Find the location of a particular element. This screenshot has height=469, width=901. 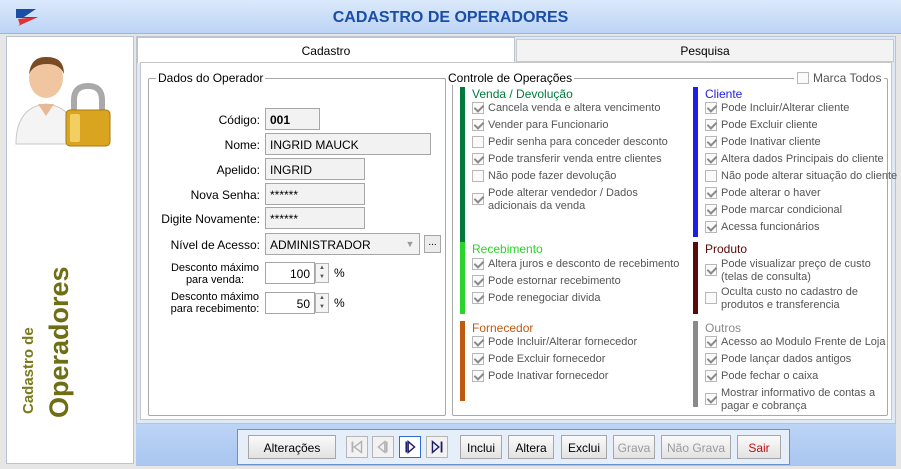

recebimento-section-bar is located at coordinates (462, 278).